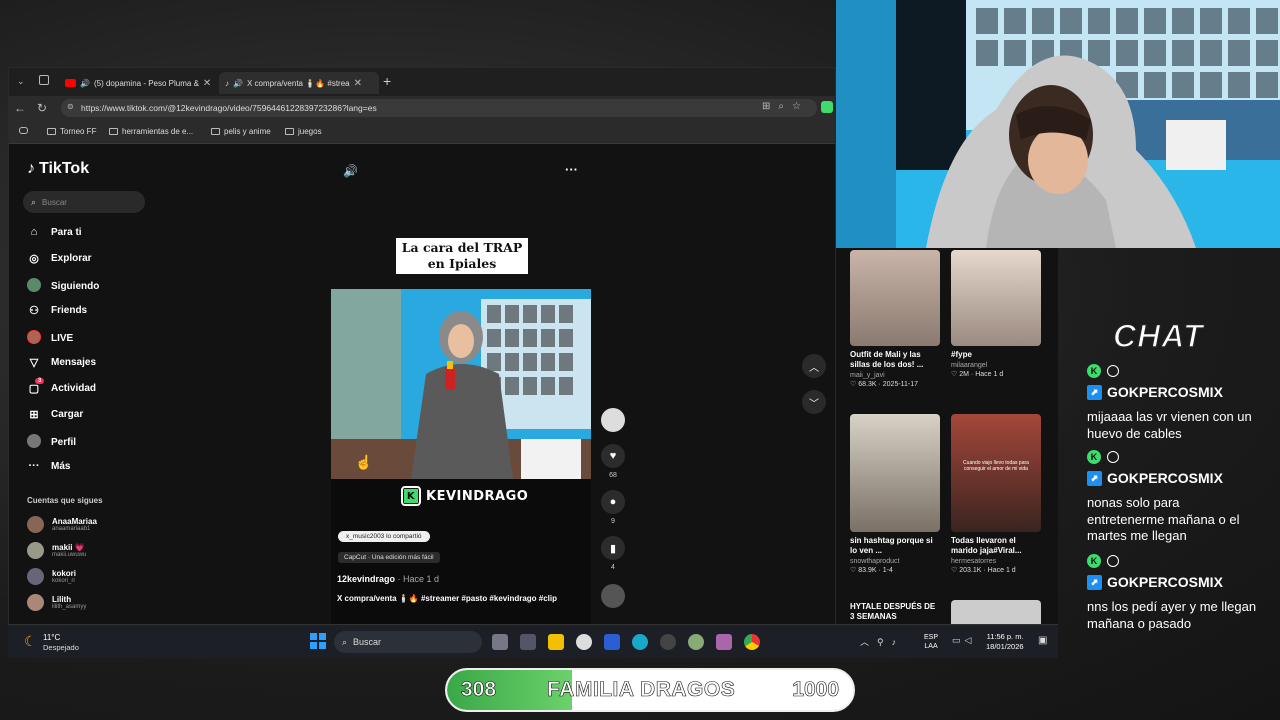 This screenshot has width=1280, height=720. I want to click on more-options-icon: ···, so click(571, 169).